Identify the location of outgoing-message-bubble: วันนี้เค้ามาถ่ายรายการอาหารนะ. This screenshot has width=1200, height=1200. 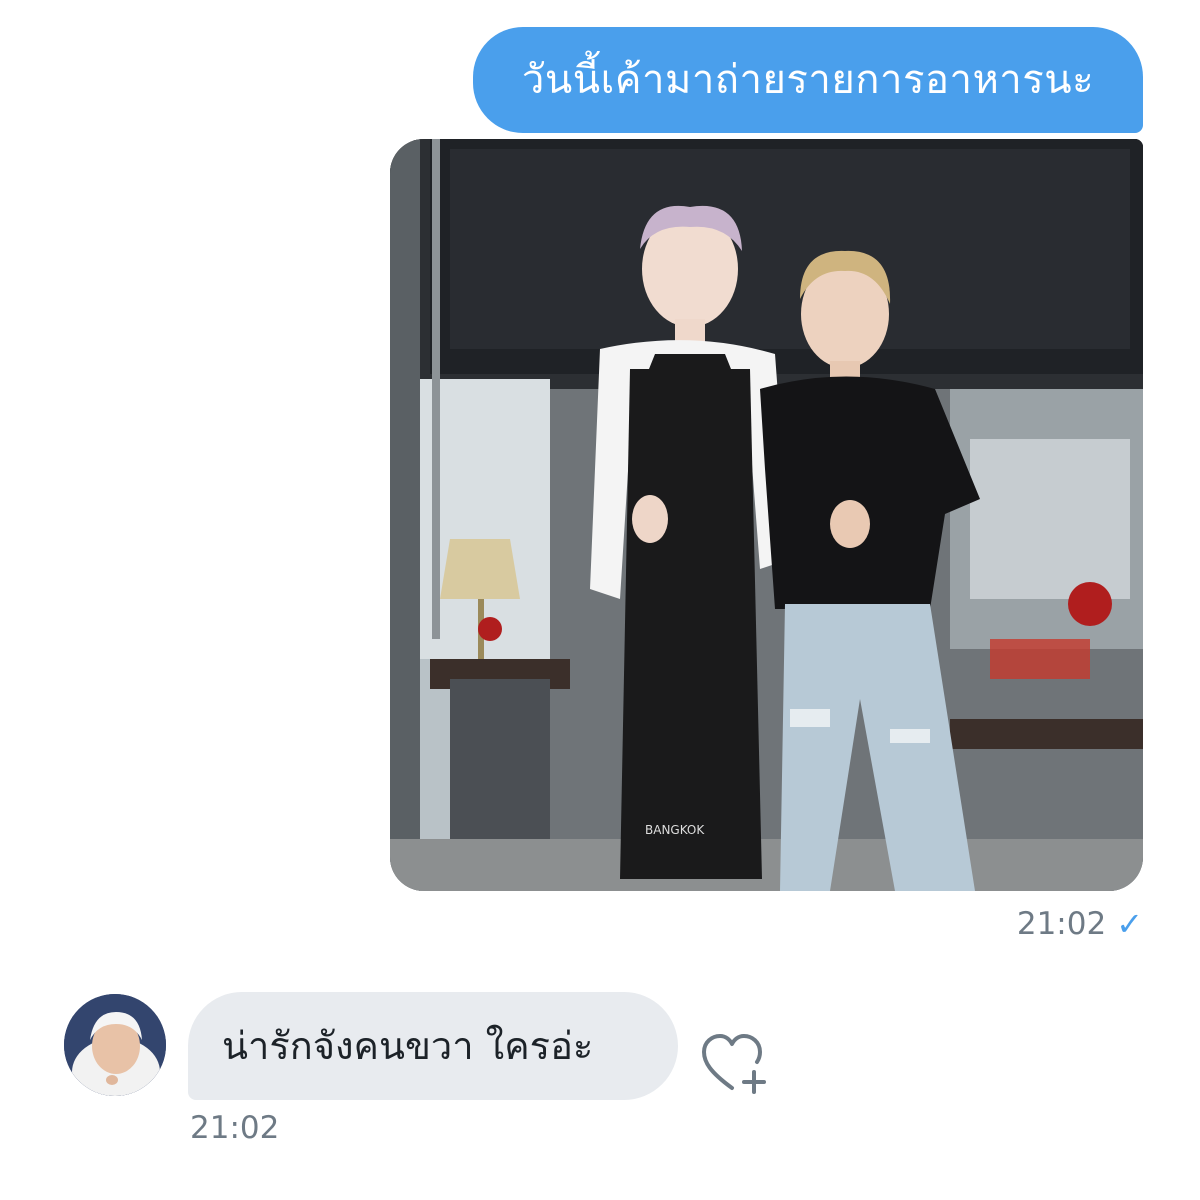
(808, 80).